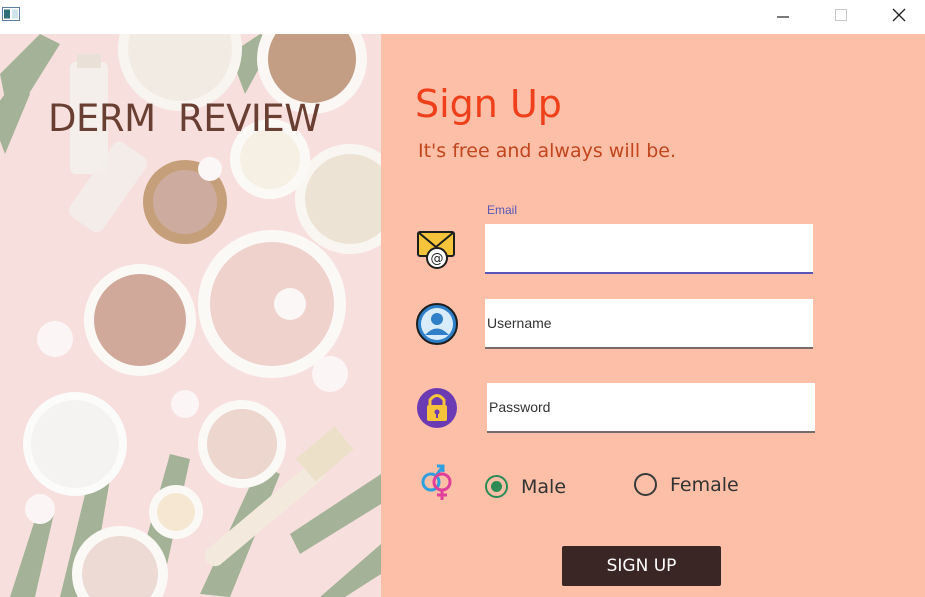  I want to click on minimize-button, so click(783, 15).